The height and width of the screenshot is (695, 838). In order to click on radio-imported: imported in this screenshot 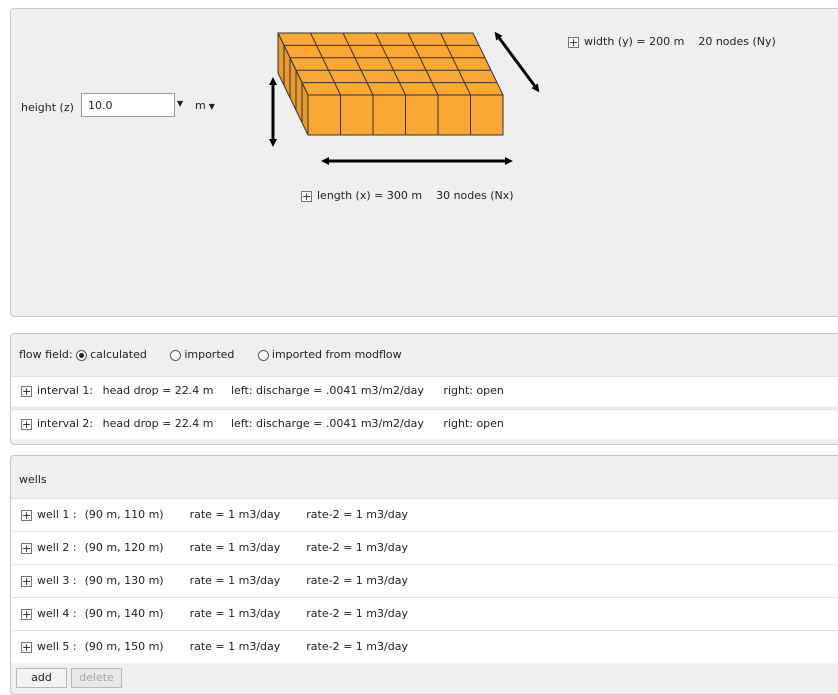, I will do `click(202, 354)`.